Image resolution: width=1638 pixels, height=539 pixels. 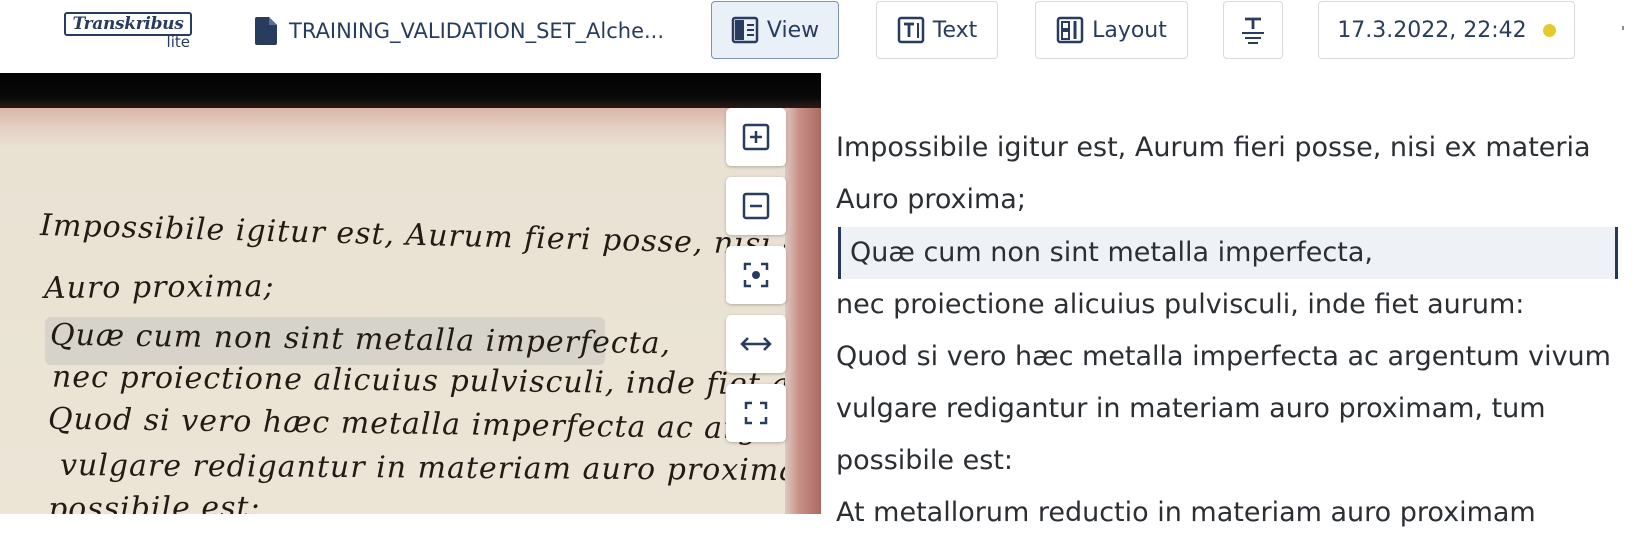 I want to click on text-box-icon, so click(x=911, y=30).